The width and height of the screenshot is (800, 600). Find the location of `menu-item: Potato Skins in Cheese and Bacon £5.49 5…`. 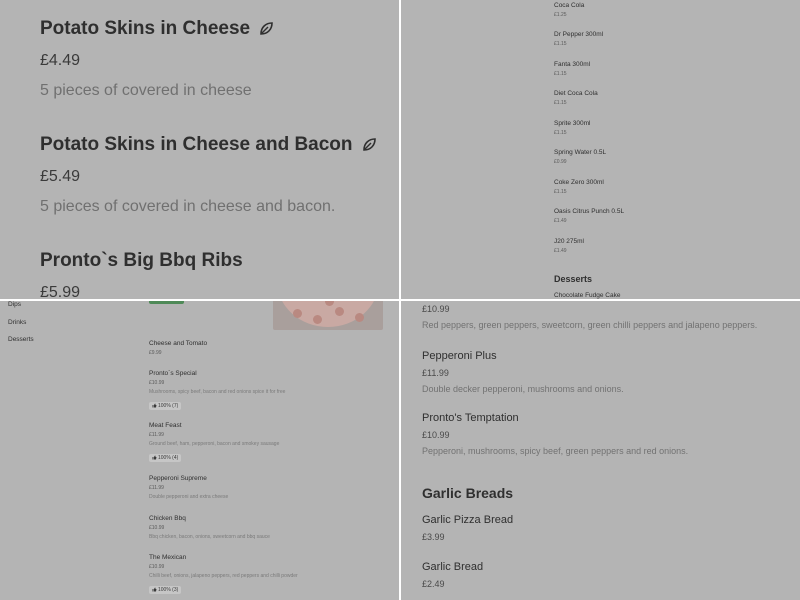

menu-item: Potato Skins in Cheese and Bacon £5.49 5… is located at coordinates (208, 175).